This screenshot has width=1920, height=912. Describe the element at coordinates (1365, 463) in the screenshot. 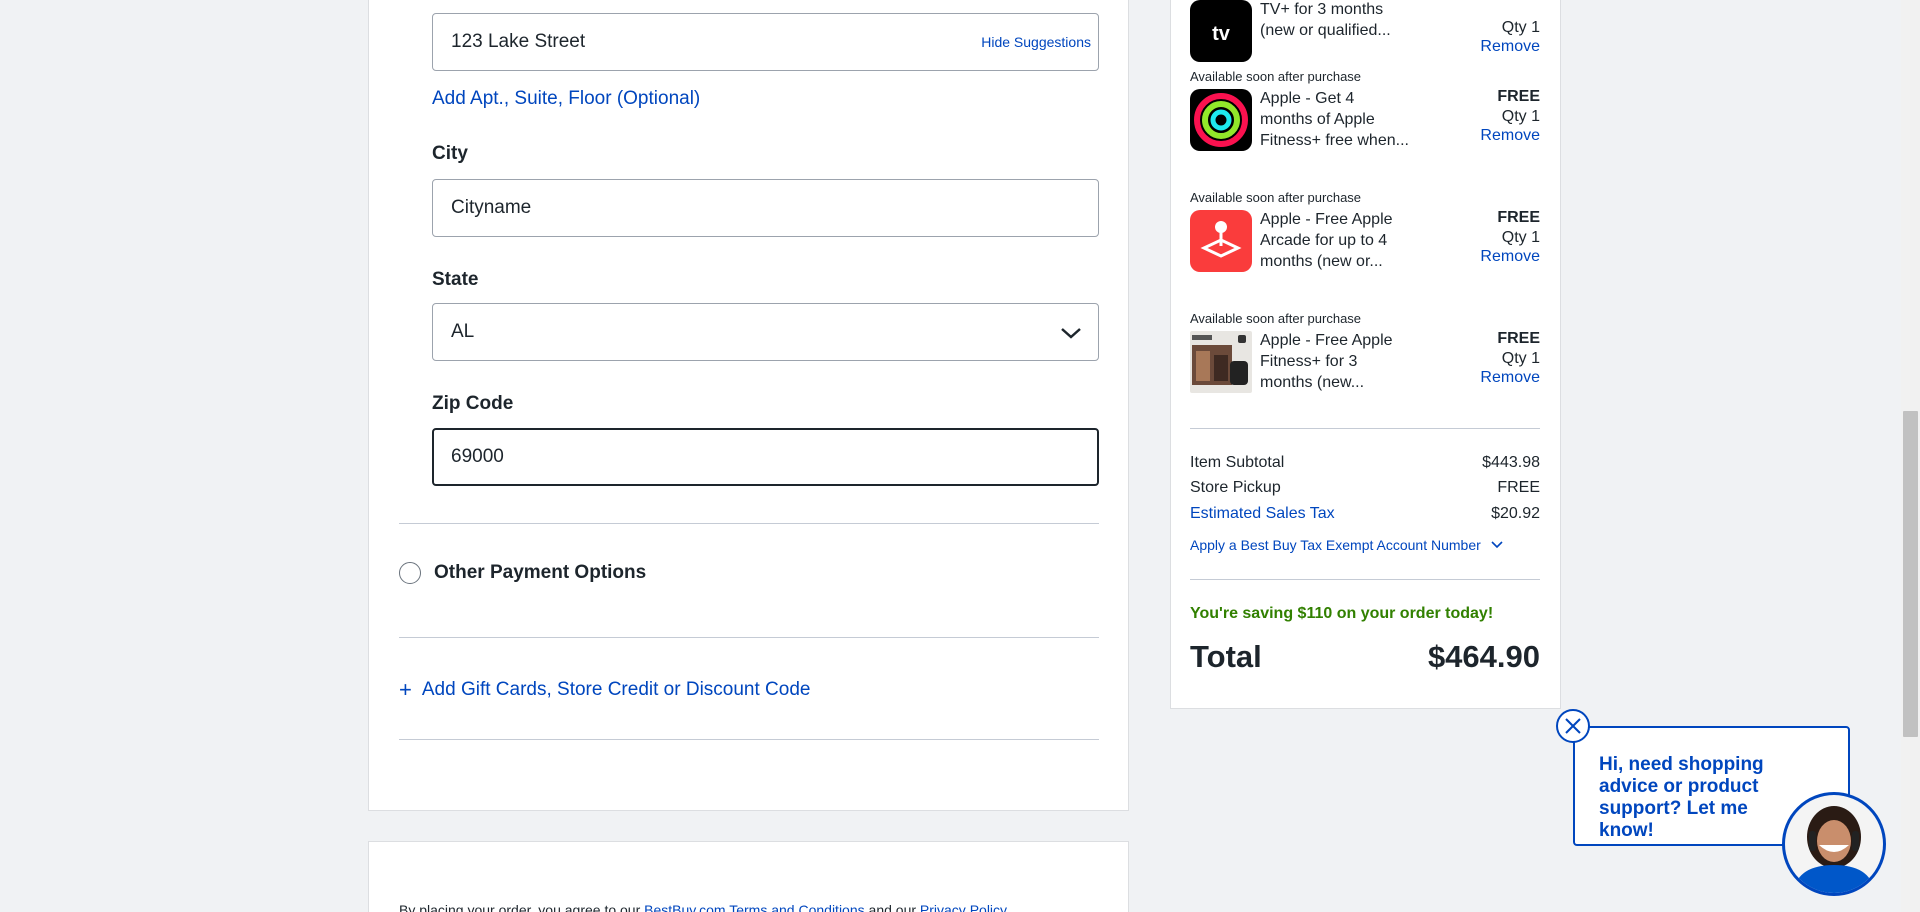

I see `subtotal-row: Item Subtotal $443.98` at that location.